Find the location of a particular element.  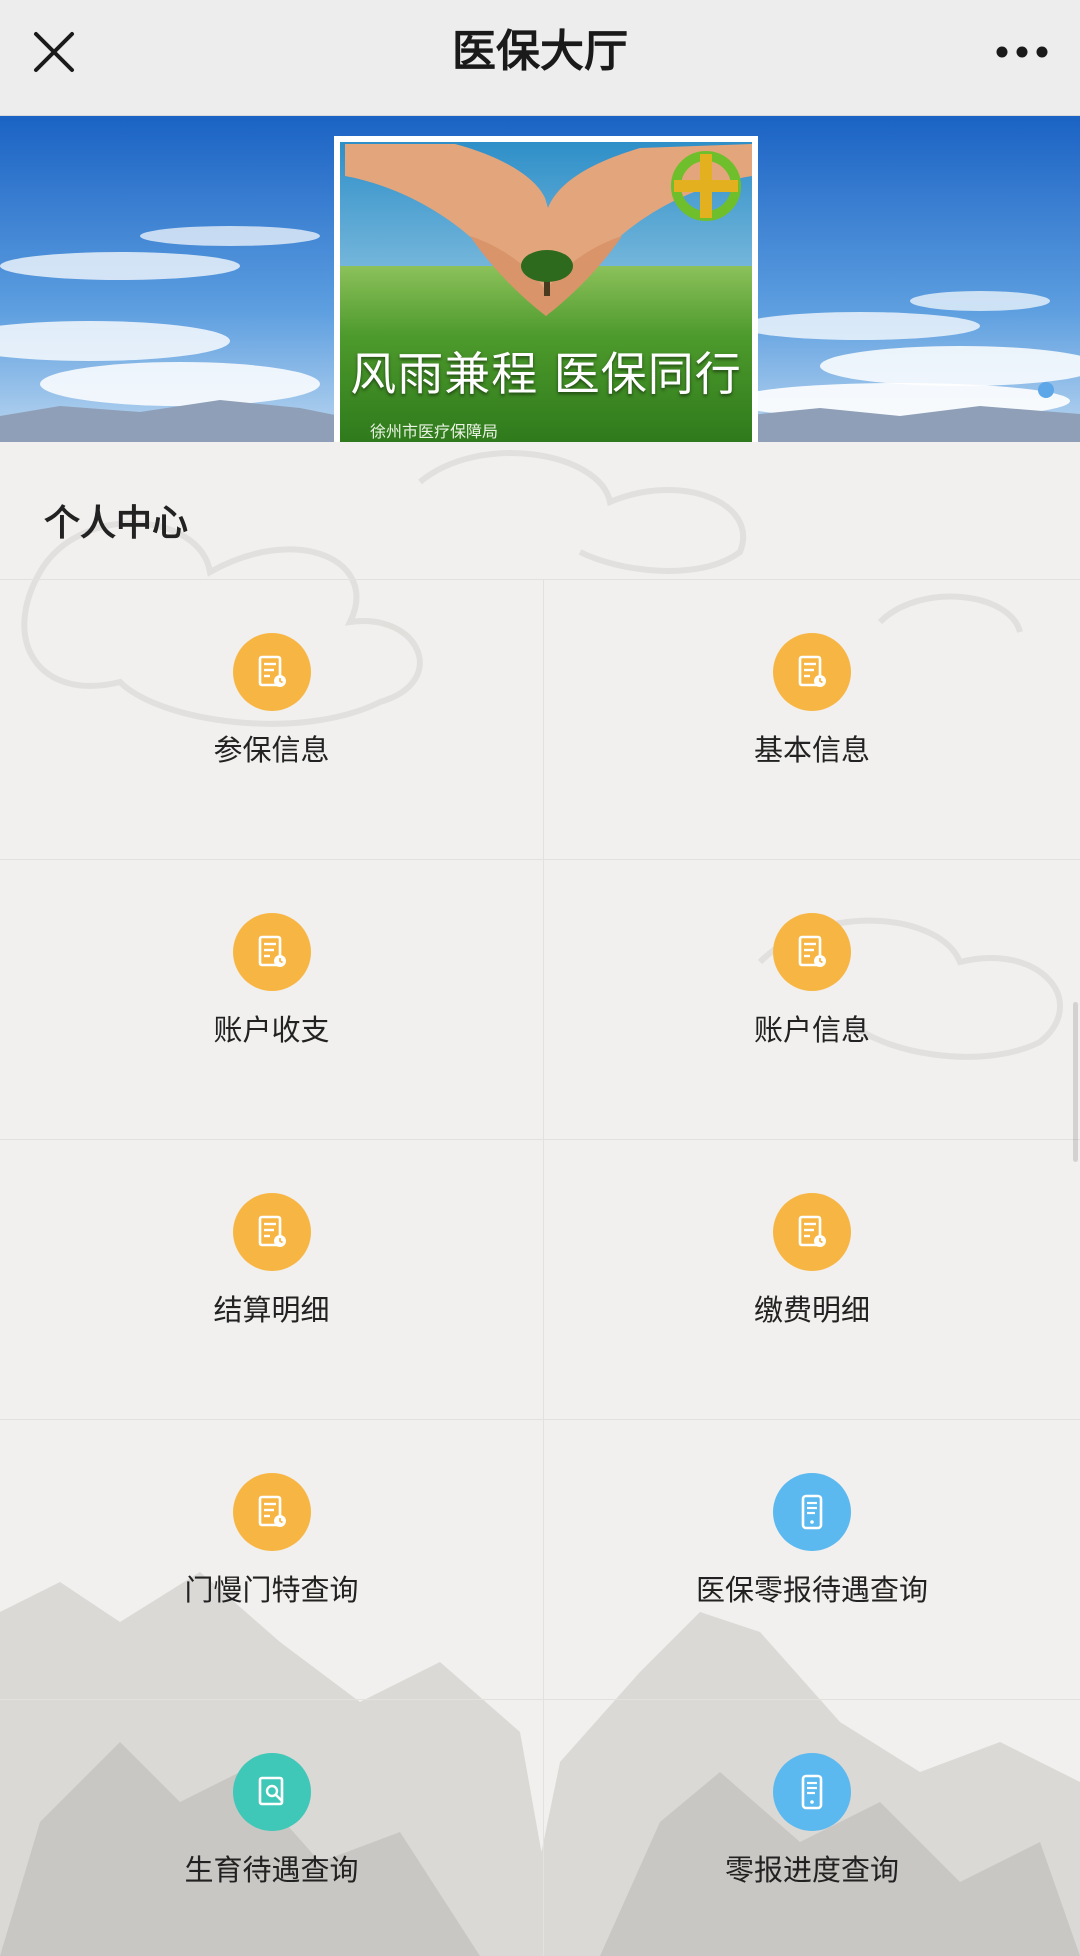

menu-item-label: 账户信息 is located at coordinates (811, 1030).